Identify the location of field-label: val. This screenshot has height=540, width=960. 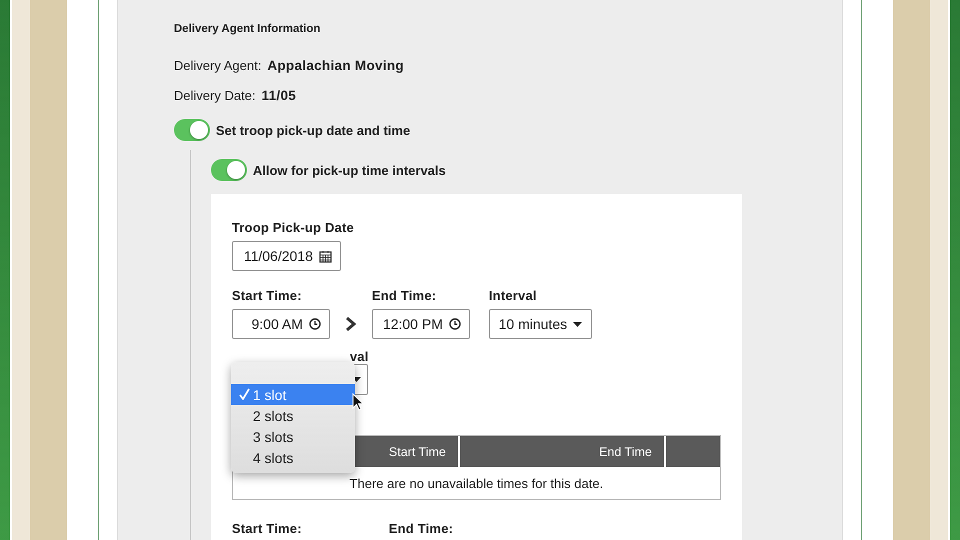
(360, 356).